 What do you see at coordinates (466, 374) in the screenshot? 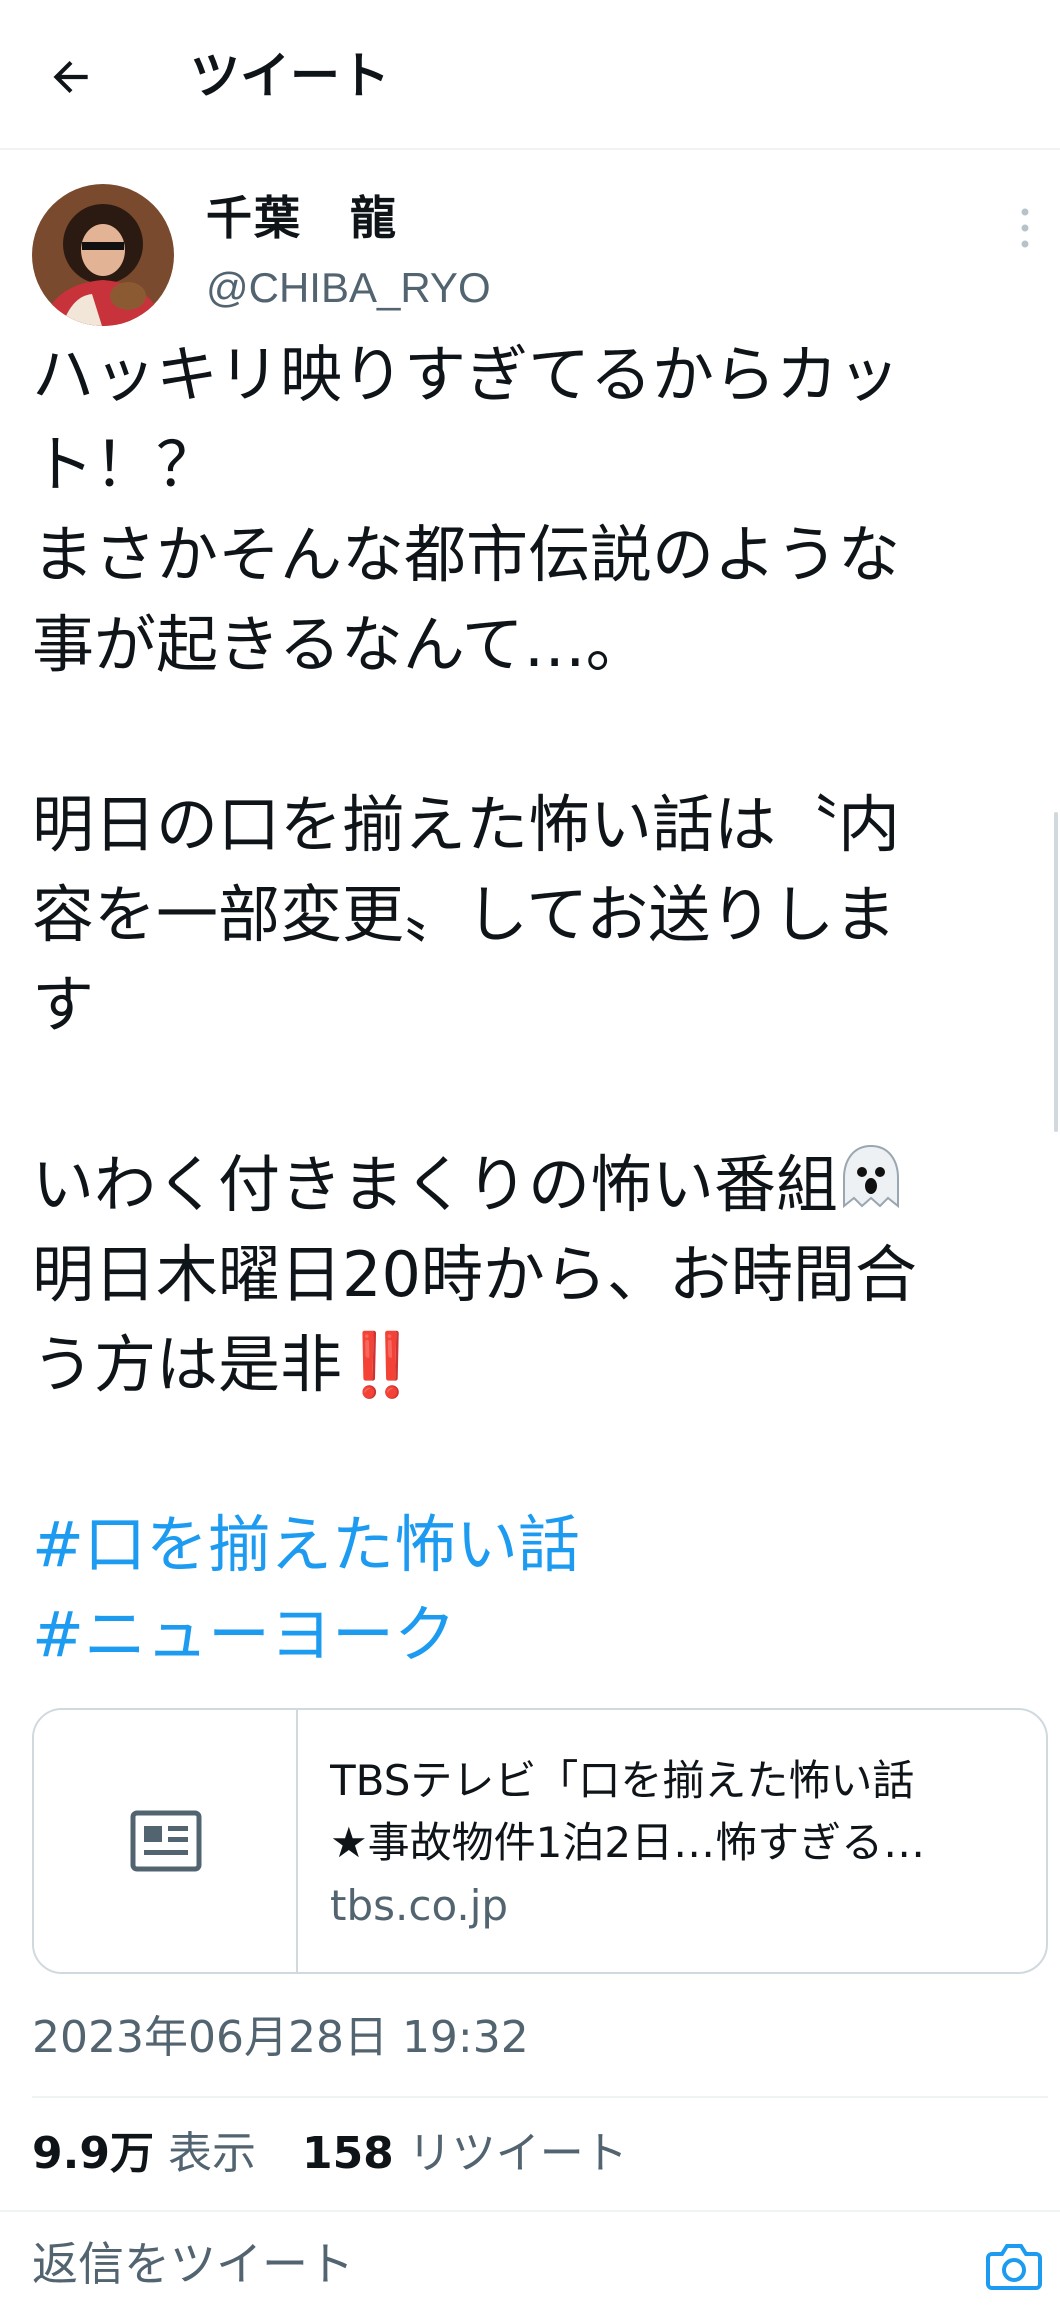
I see `tweet-line: ハッキリ映りすぎてるからカッ` at bounding box center [466, 374].